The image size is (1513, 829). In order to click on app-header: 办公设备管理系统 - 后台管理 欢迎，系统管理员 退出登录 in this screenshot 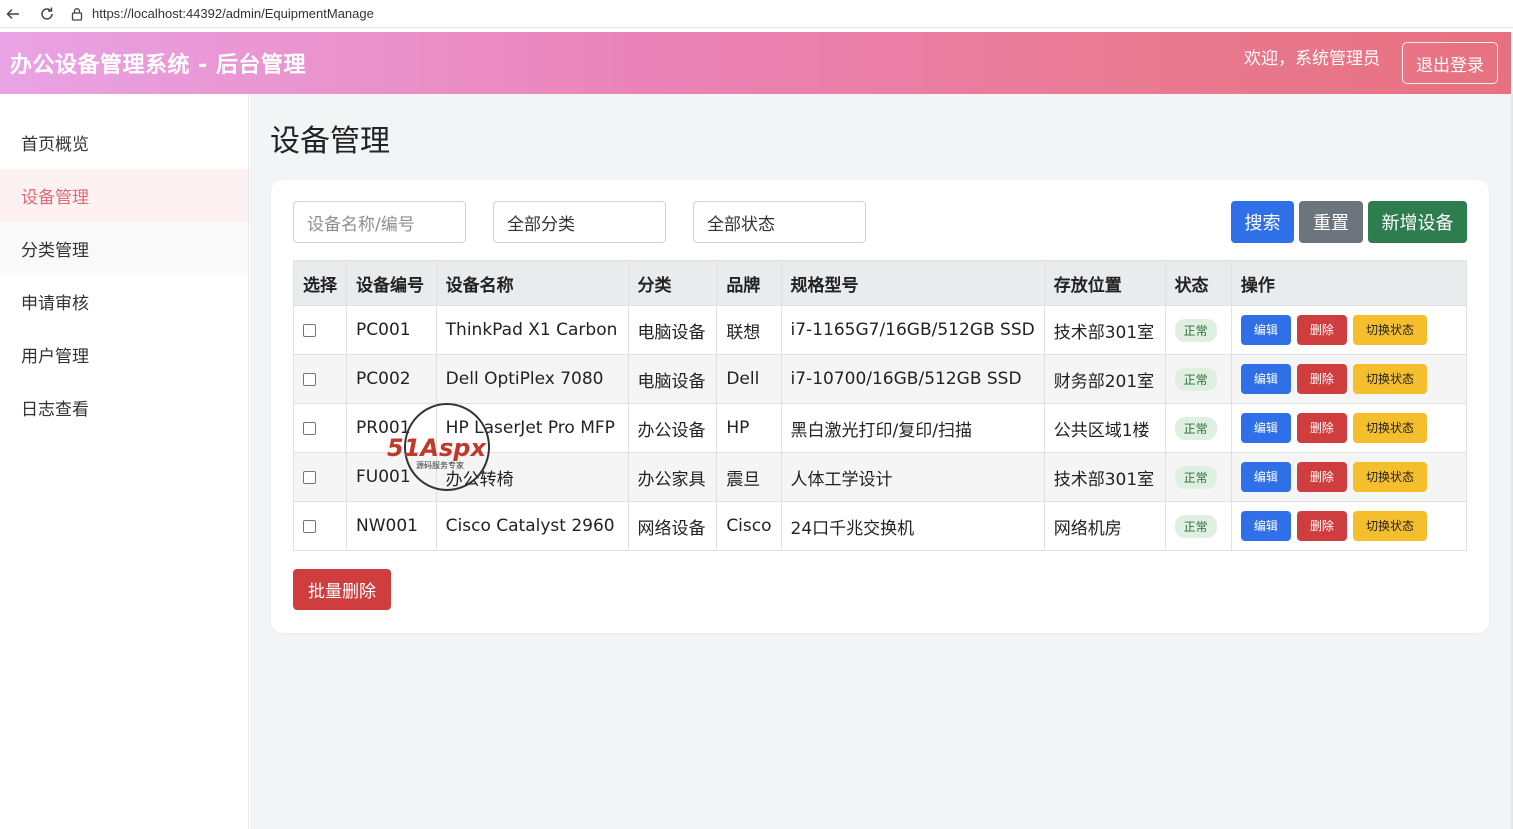, I will do `click(755, 63)`.